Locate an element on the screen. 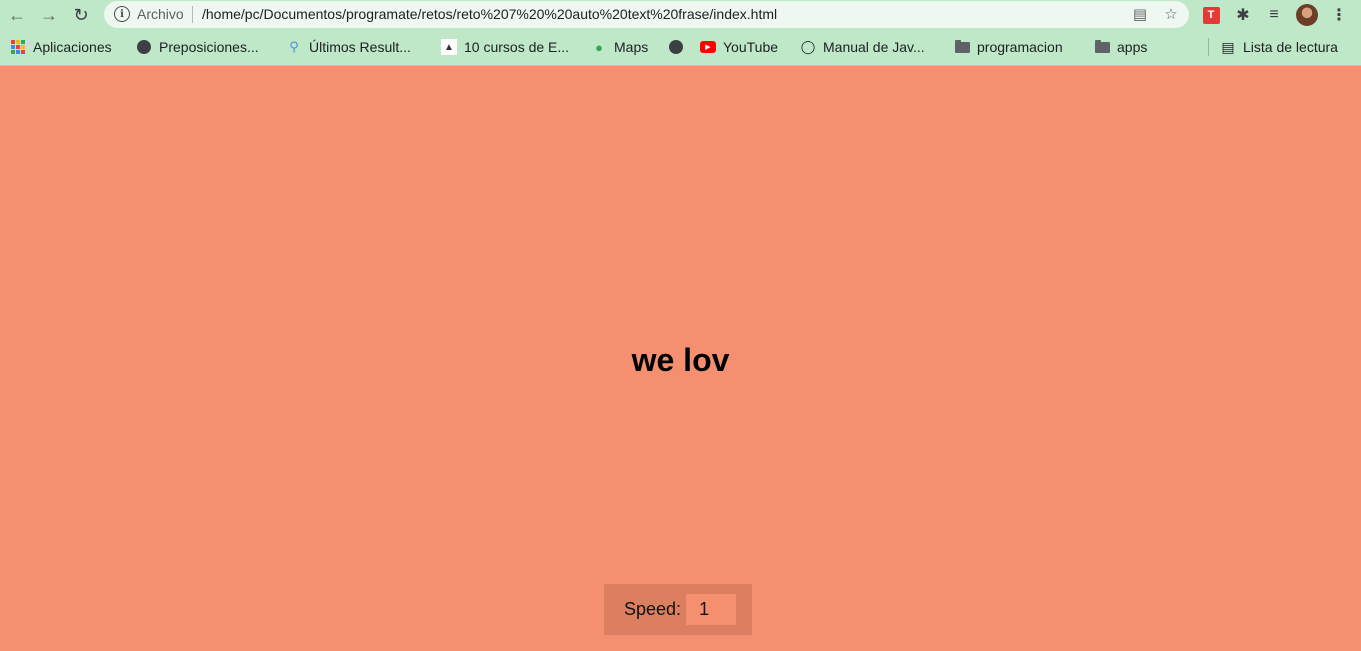 This screenshot has height=651, width=1361. info-icon: i is located at coordinates (122, 14).